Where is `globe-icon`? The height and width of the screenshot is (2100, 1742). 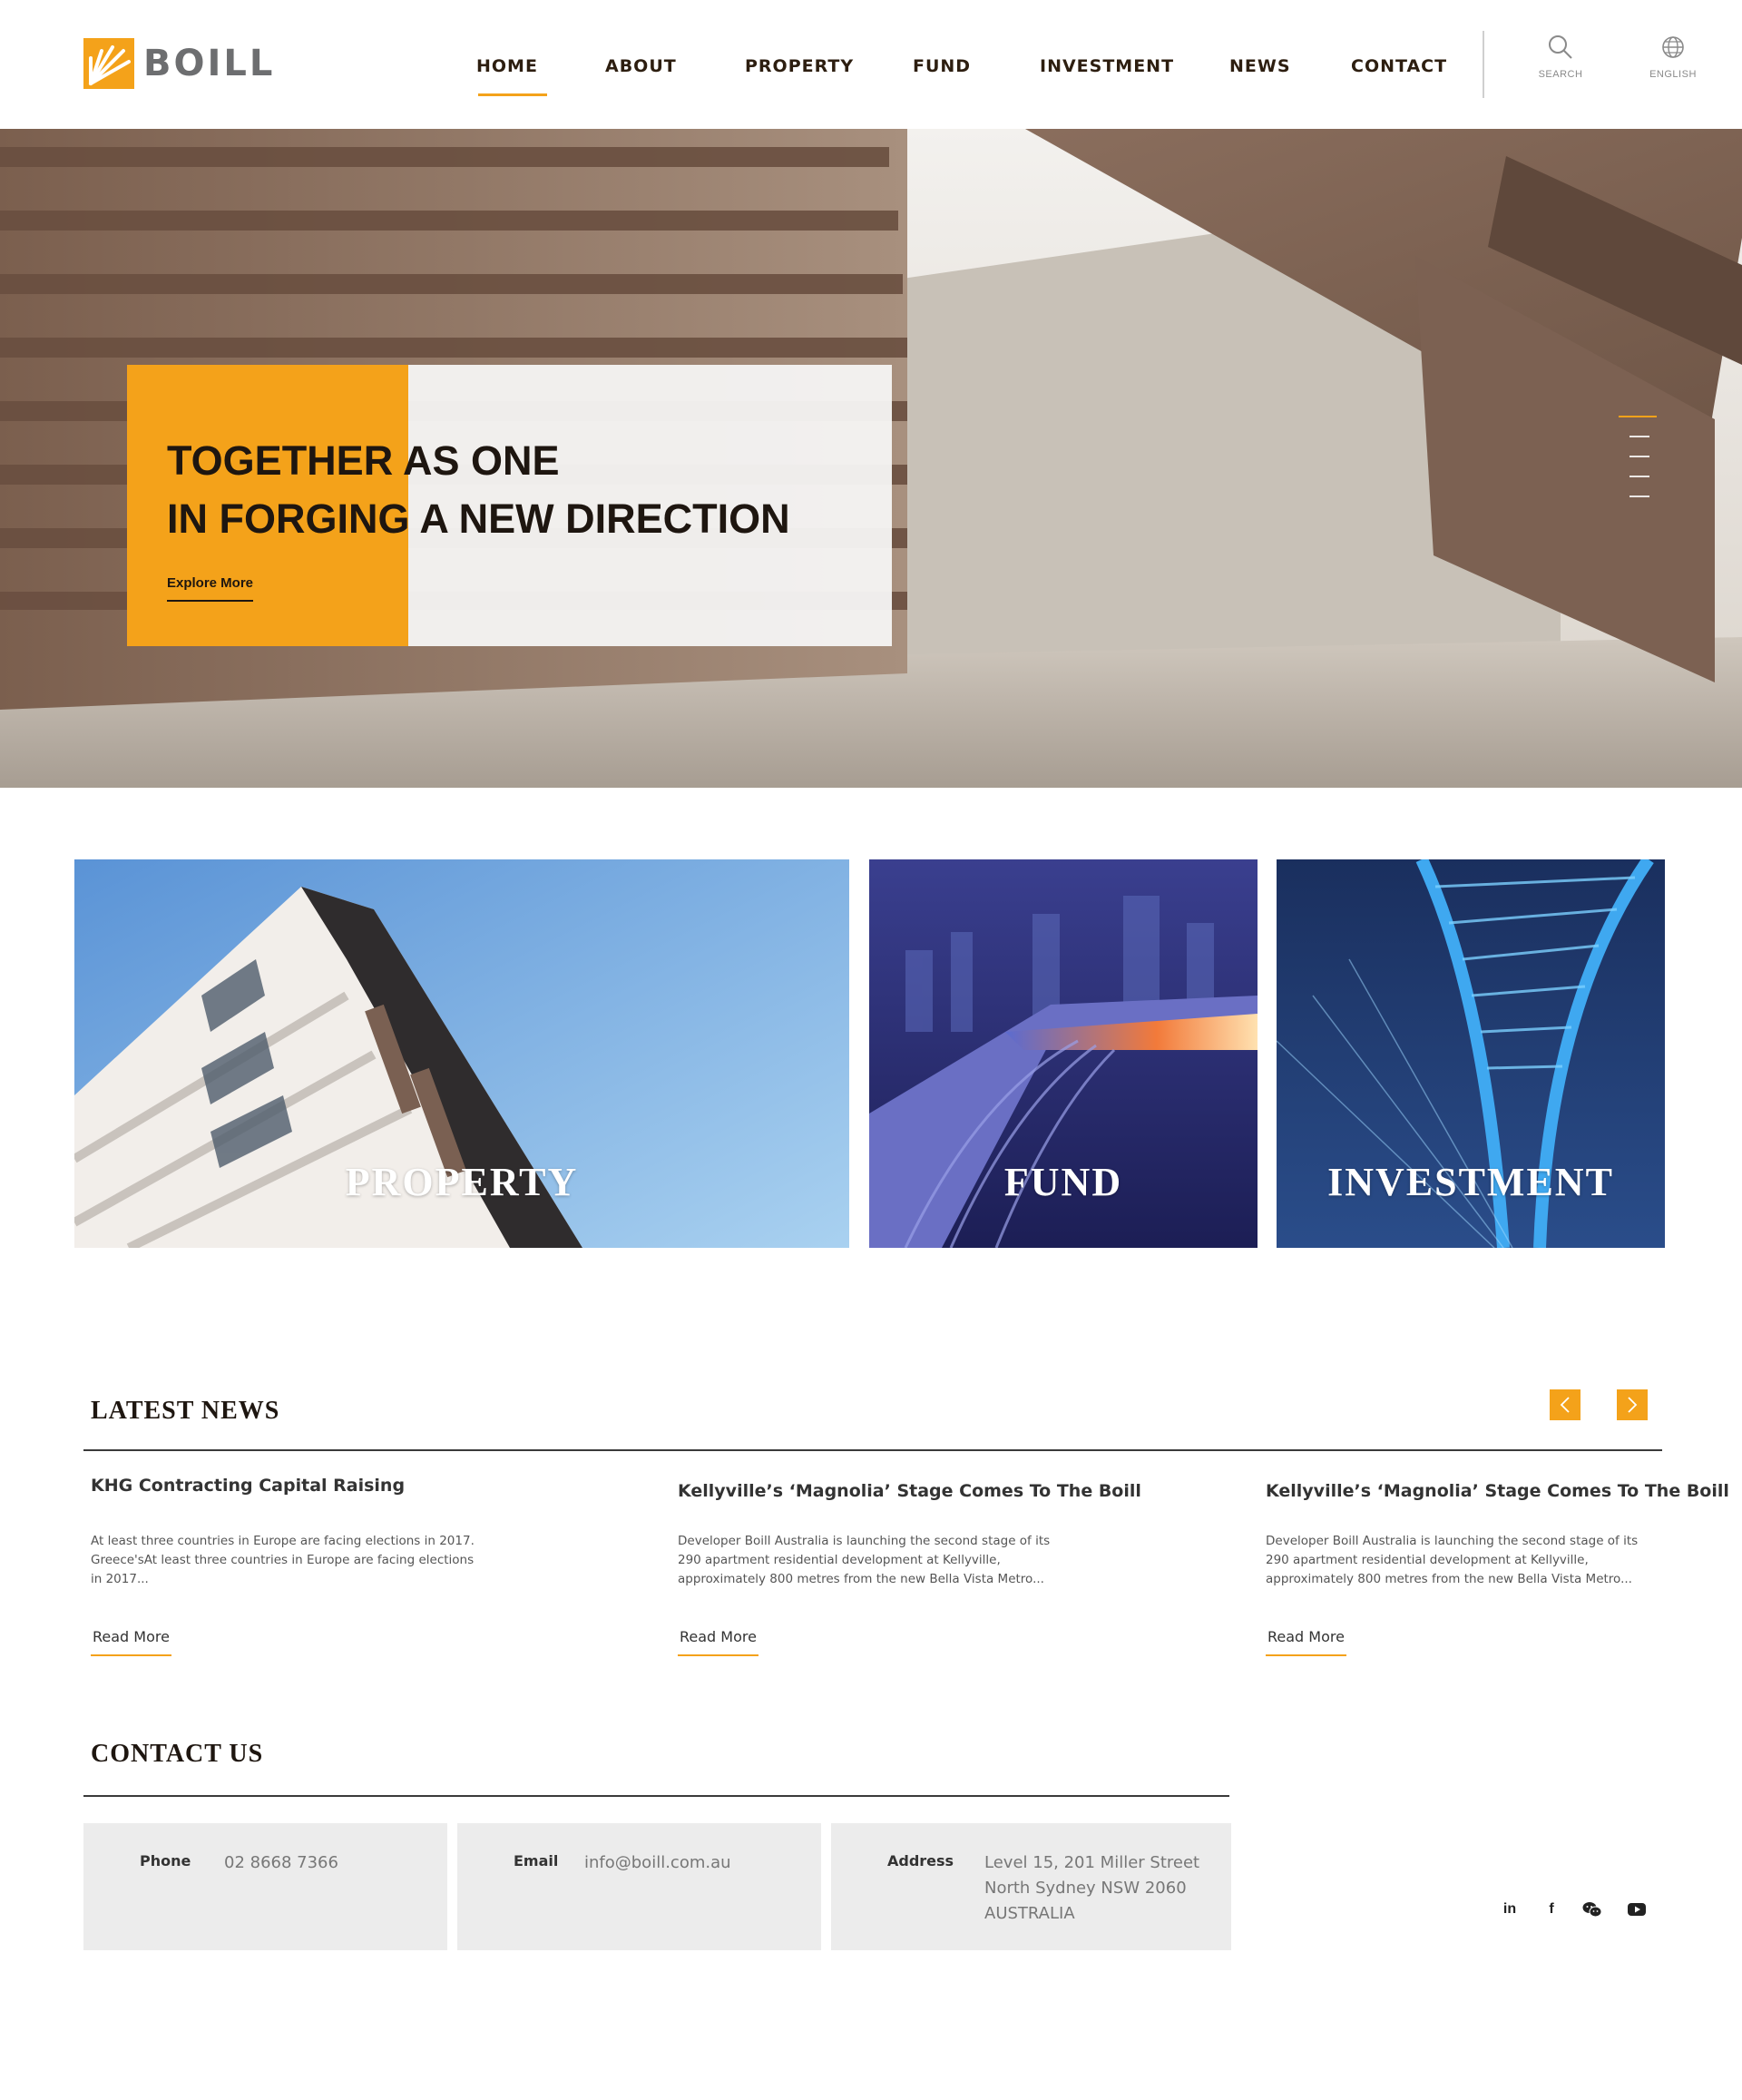 globe-icon is located at coordinates (1673, 47).